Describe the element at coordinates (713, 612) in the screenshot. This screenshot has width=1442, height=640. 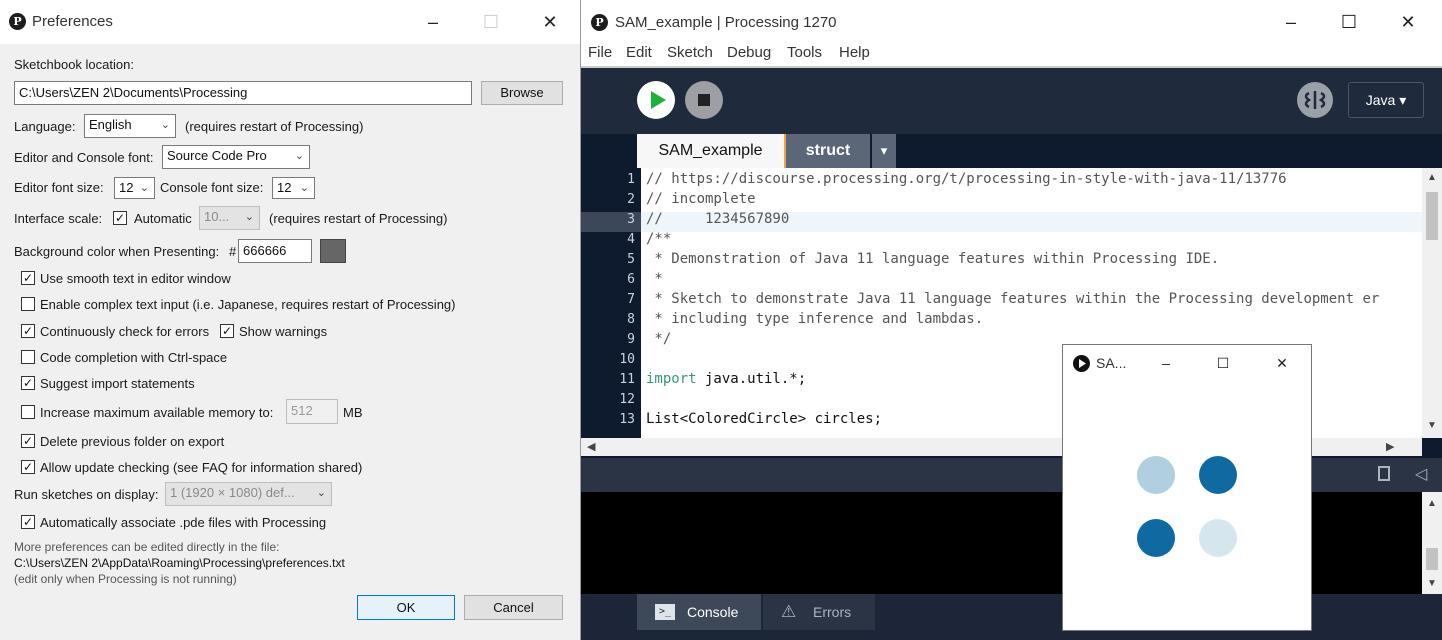
I see `tab-console-label: Console` at that location.